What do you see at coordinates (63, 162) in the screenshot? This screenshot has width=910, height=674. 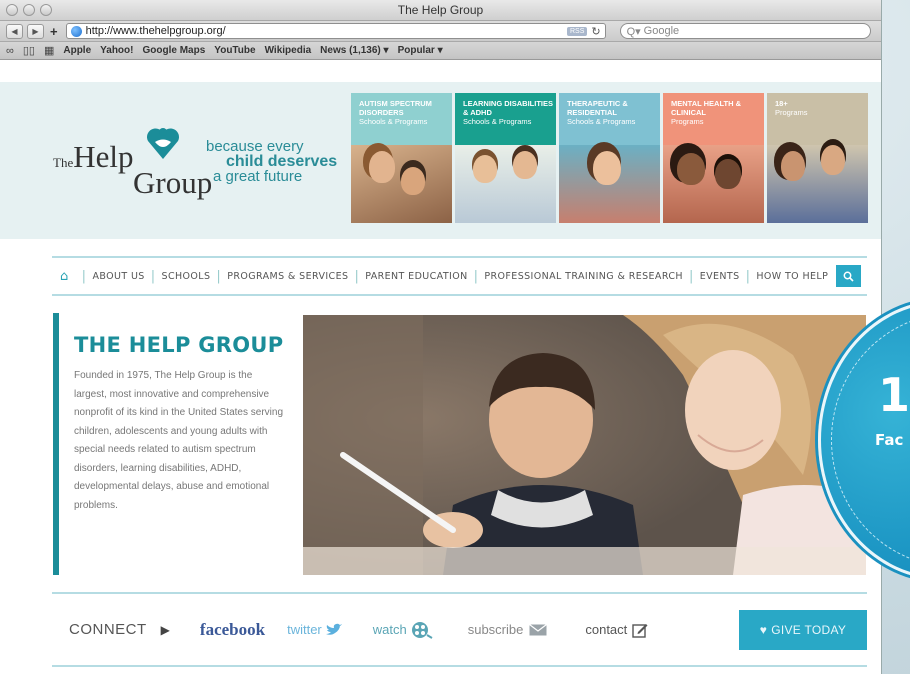 I see `logo-the: The` at bounding box center [63, 162].